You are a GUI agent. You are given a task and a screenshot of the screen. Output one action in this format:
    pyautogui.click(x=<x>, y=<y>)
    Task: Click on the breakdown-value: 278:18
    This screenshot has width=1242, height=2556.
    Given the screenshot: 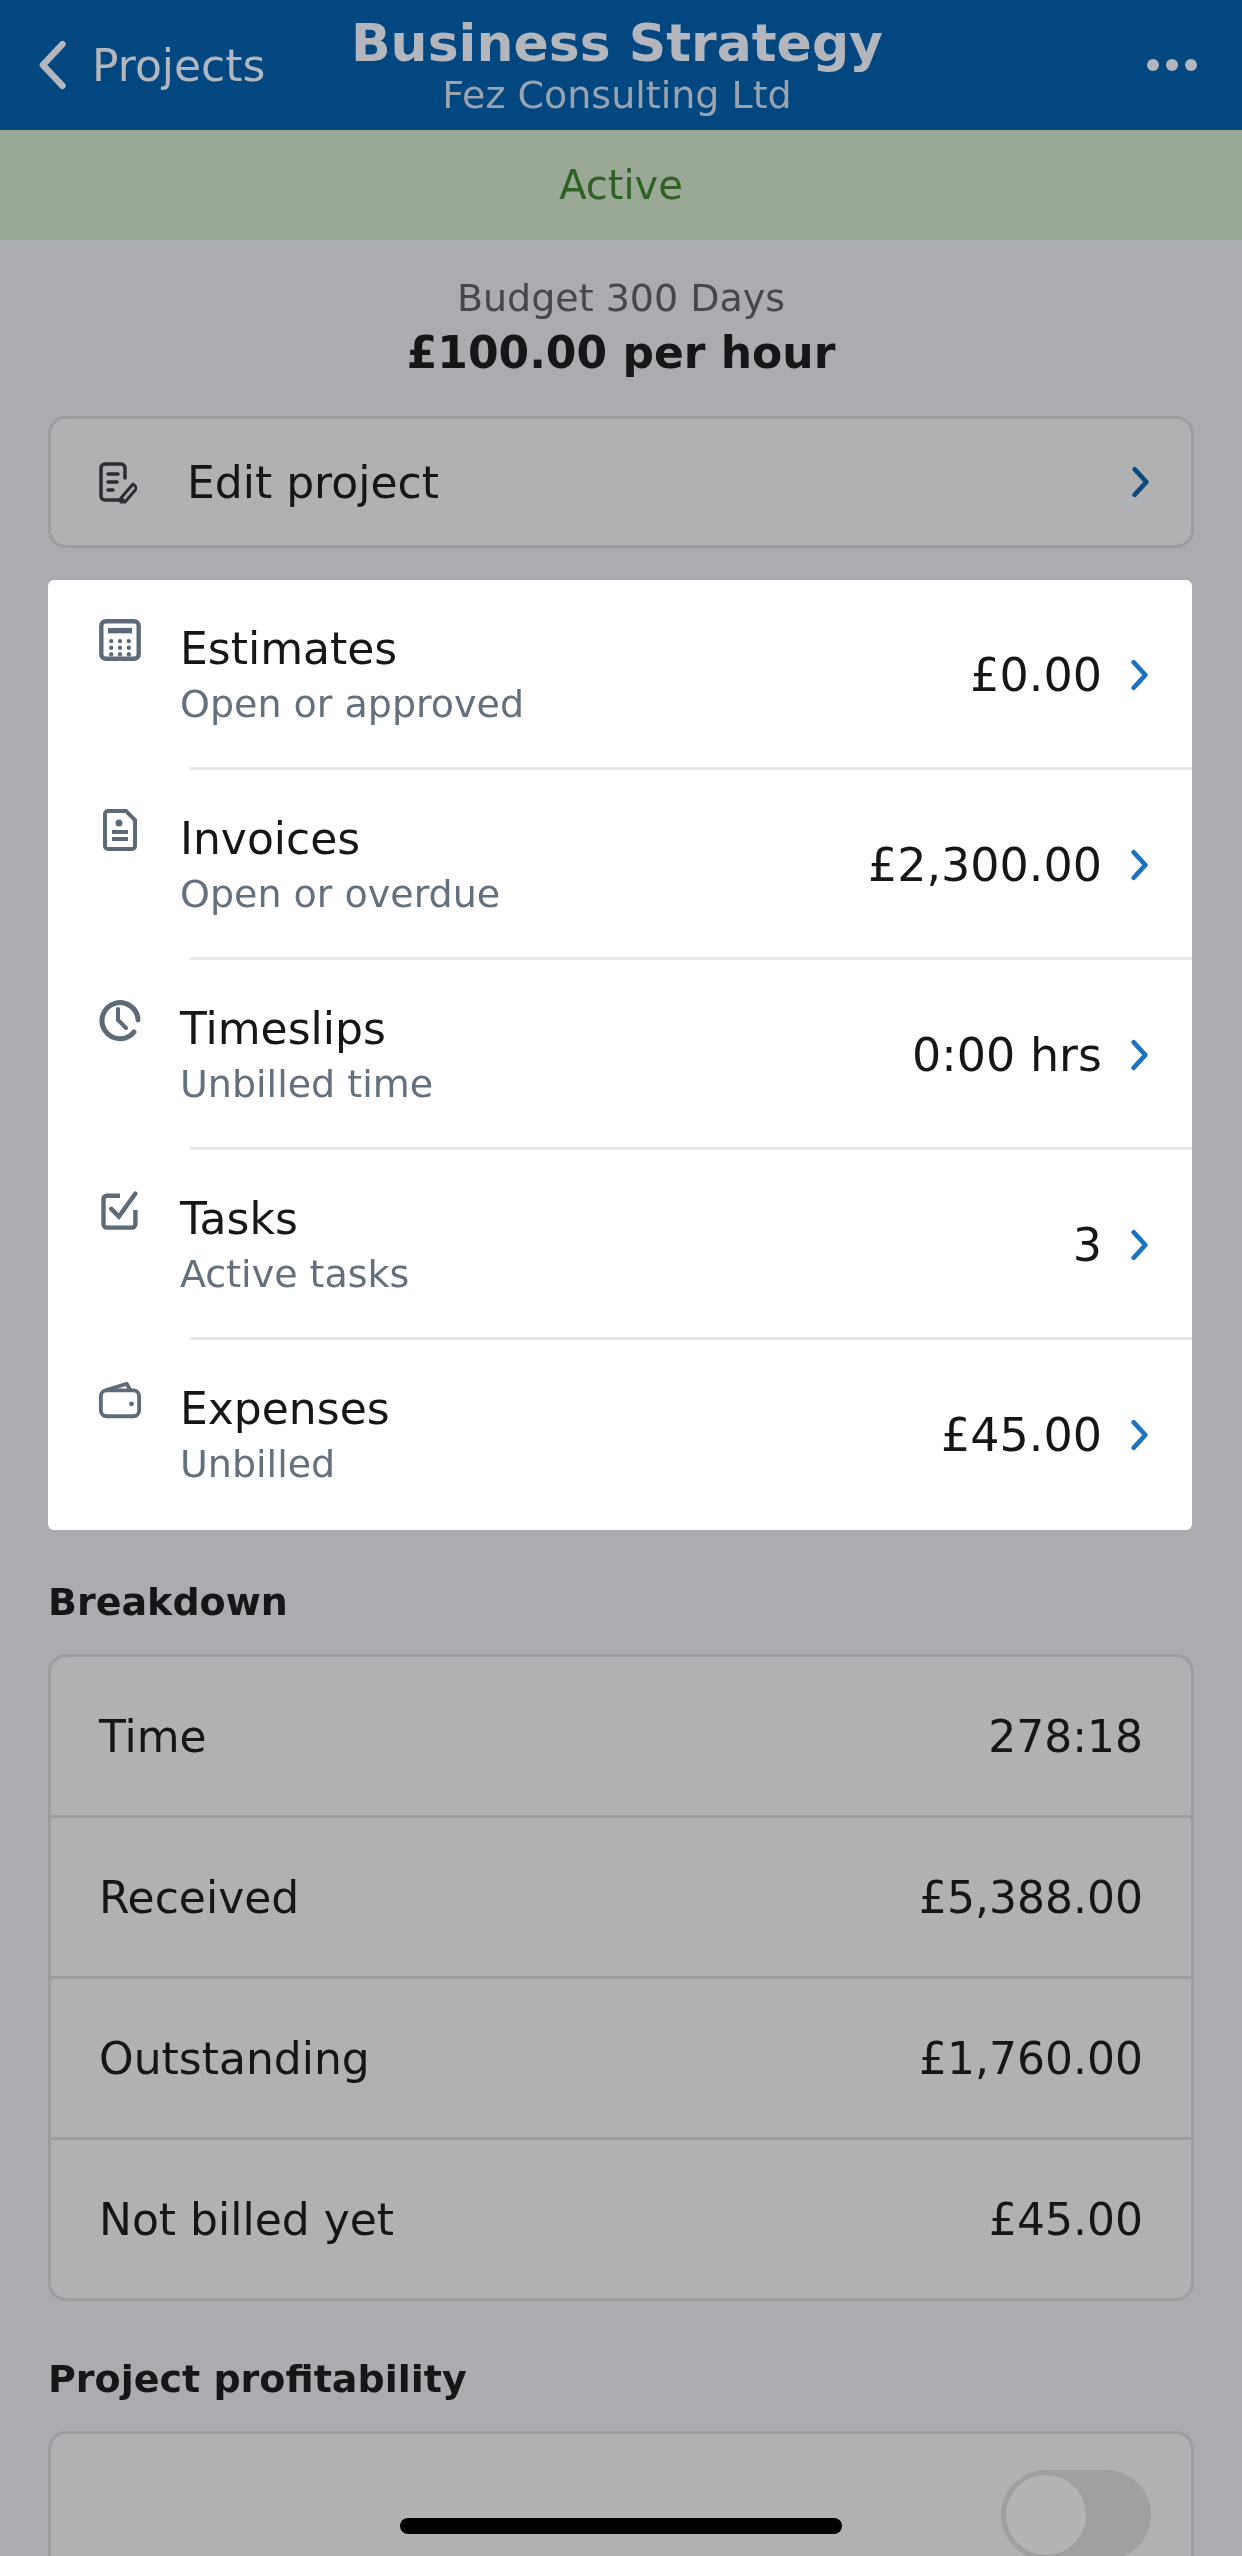 What is the action you would take?
    pyautogui.click(x=1065, y=1736)
    